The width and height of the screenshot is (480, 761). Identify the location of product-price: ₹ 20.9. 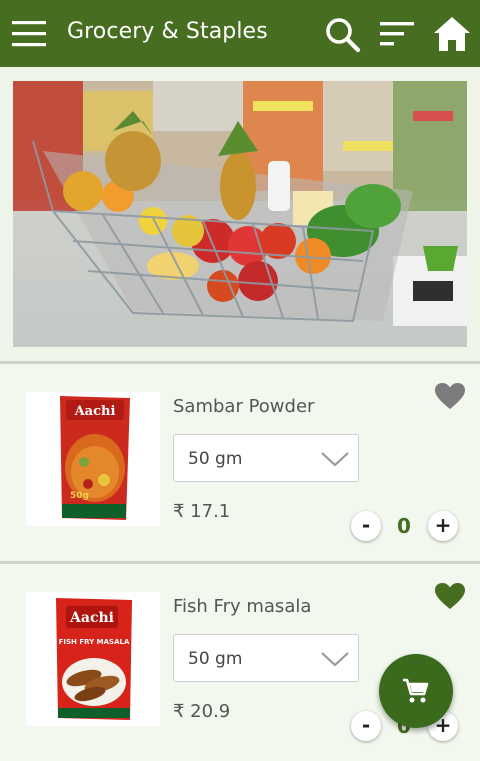
(202, 711).